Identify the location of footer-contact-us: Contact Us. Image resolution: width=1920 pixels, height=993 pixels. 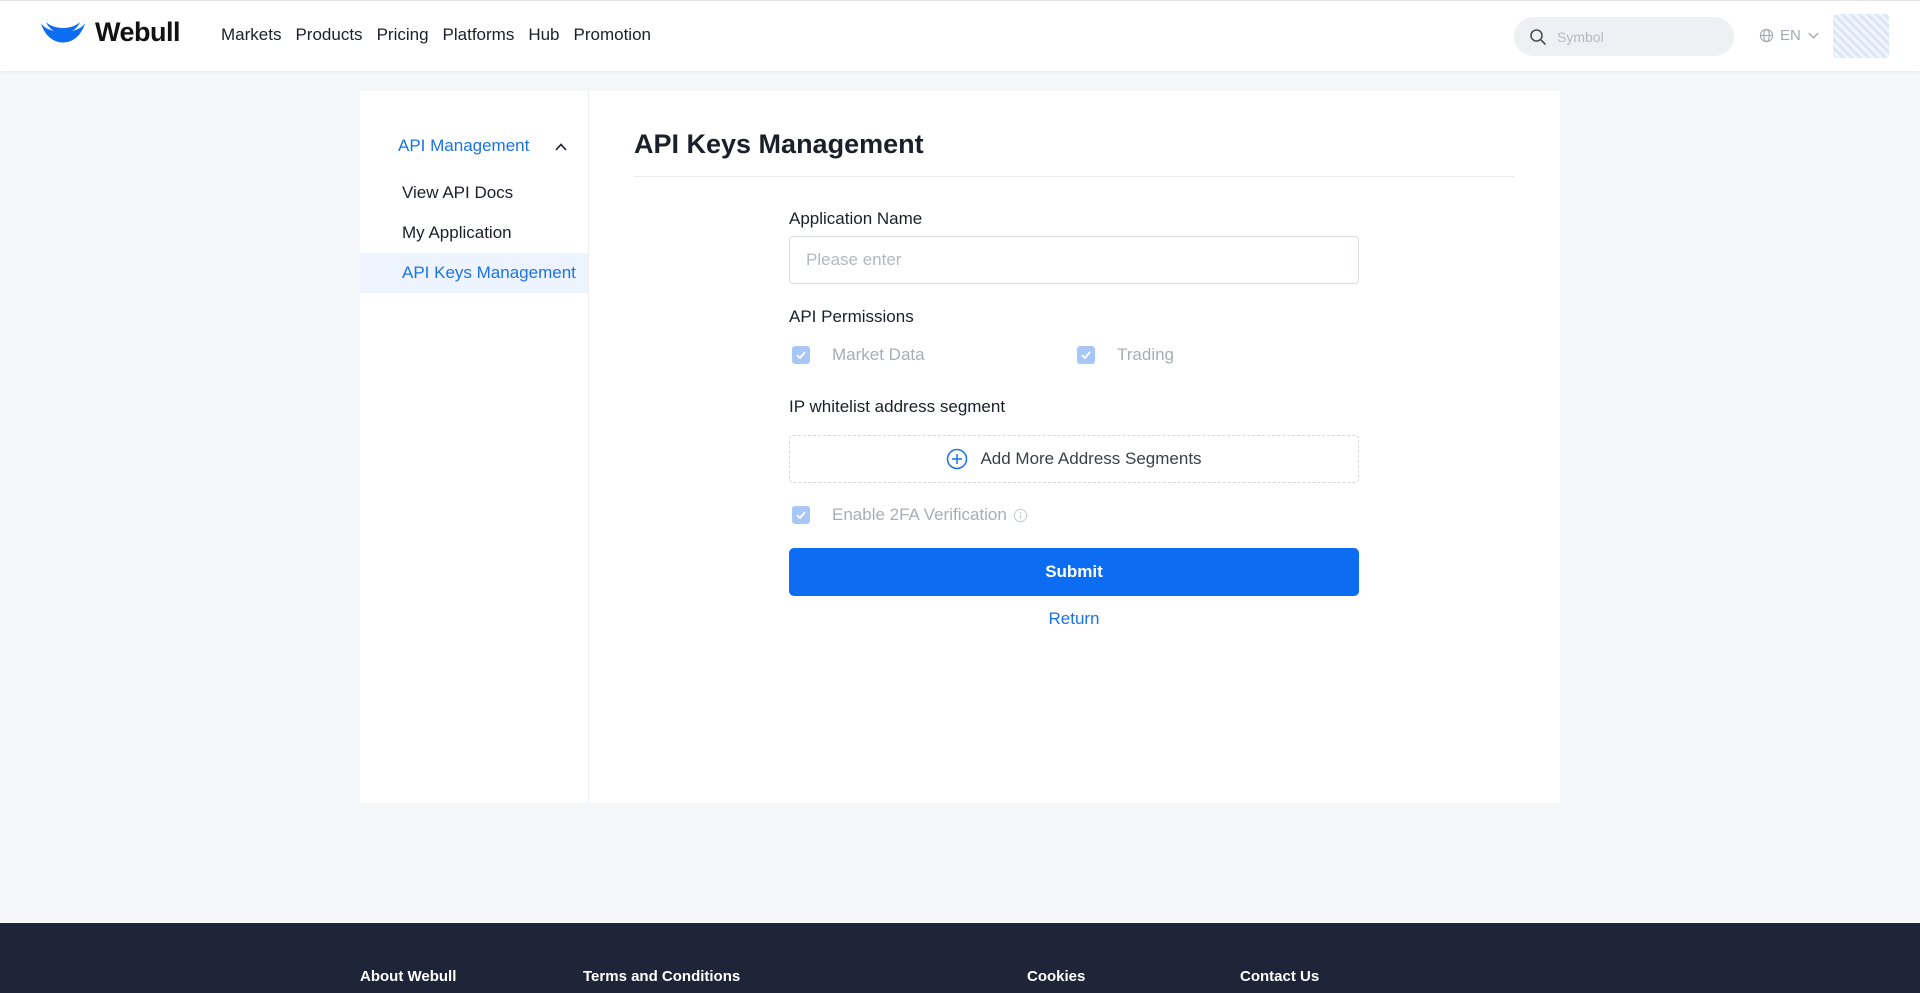
(1279, 976).